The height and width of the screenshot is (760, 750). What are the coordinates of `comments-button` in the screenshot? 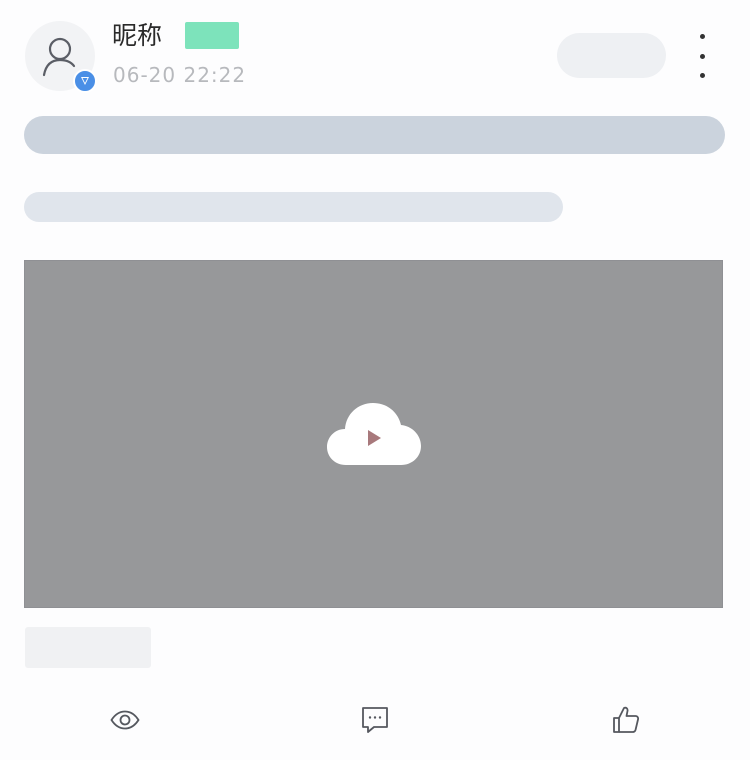 It's located at (375, 720).